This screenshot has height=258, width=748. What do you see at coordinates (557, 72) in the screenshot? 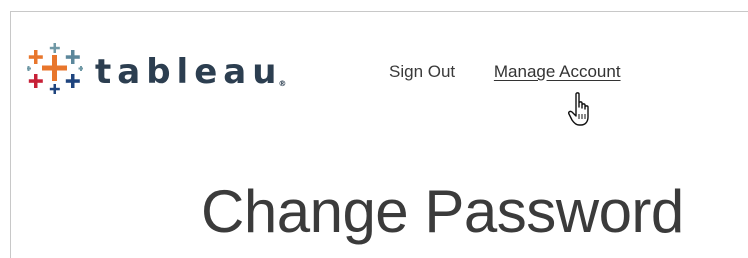
I see `manage-account-link: Manage Account` at bounding box center [557, 72].